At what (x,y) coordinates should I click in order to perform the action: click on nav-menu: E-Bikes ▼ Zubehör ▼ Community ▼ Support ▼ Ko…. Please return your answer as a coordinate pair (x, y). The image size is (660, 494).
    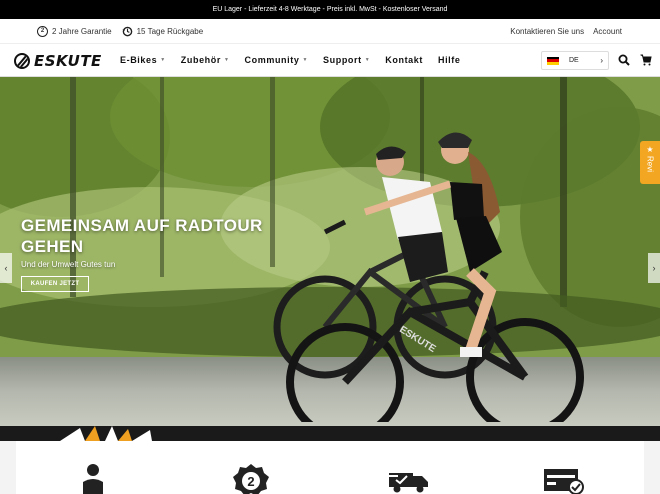
    Looking at the image, I should click on (290, 60).